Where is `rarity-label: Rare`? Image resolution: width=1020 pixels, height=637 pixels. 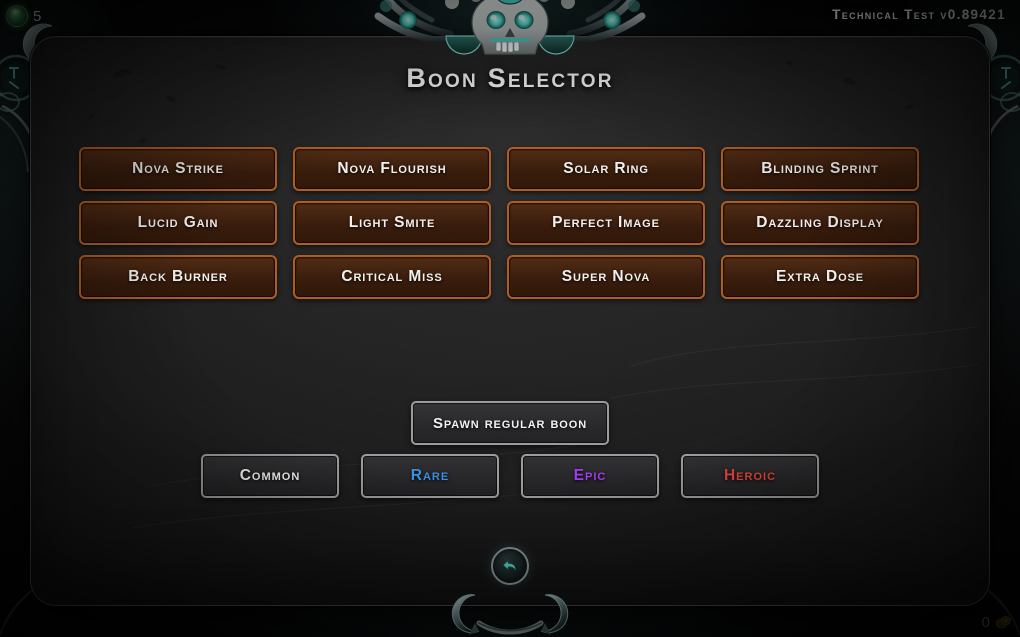
rarity-label: Rare is located at coordinates (430, 475).